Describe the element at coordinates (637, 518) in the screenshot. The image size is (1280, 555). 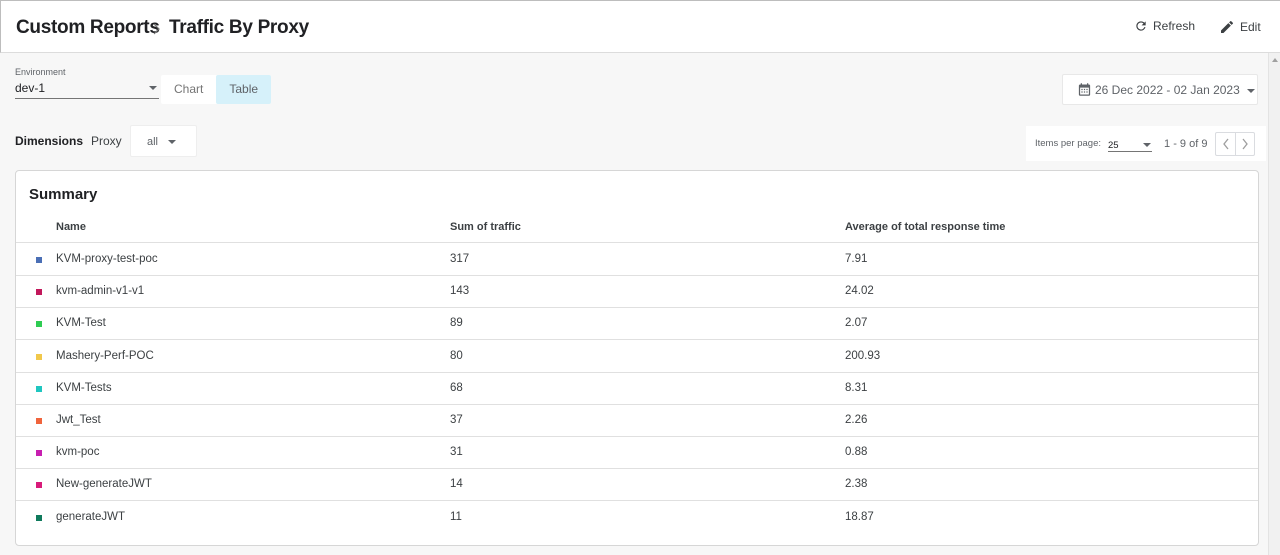
I see `table-row: generateJWT 11 18.87` at that location.